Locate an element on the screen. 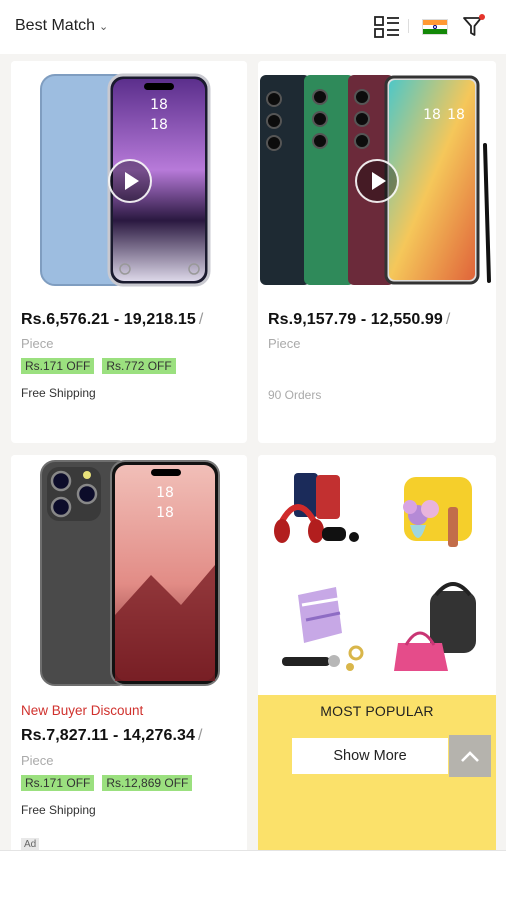 The height and width of the screenshot is (900, 506). coupon-badge: Rs.772 OFF is located at coordinates (139, 366).